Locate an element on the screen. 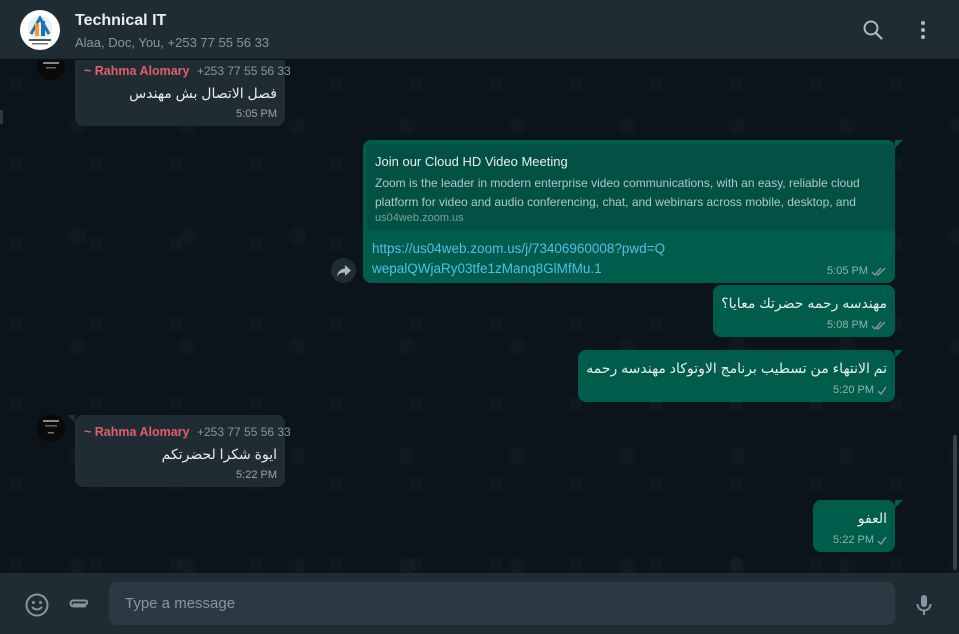 The height and width of the screenshot is (634, 959). participants-list: Alaa, Doc, You, +253 77 55 56 33 is located at coordinates (172, 42).